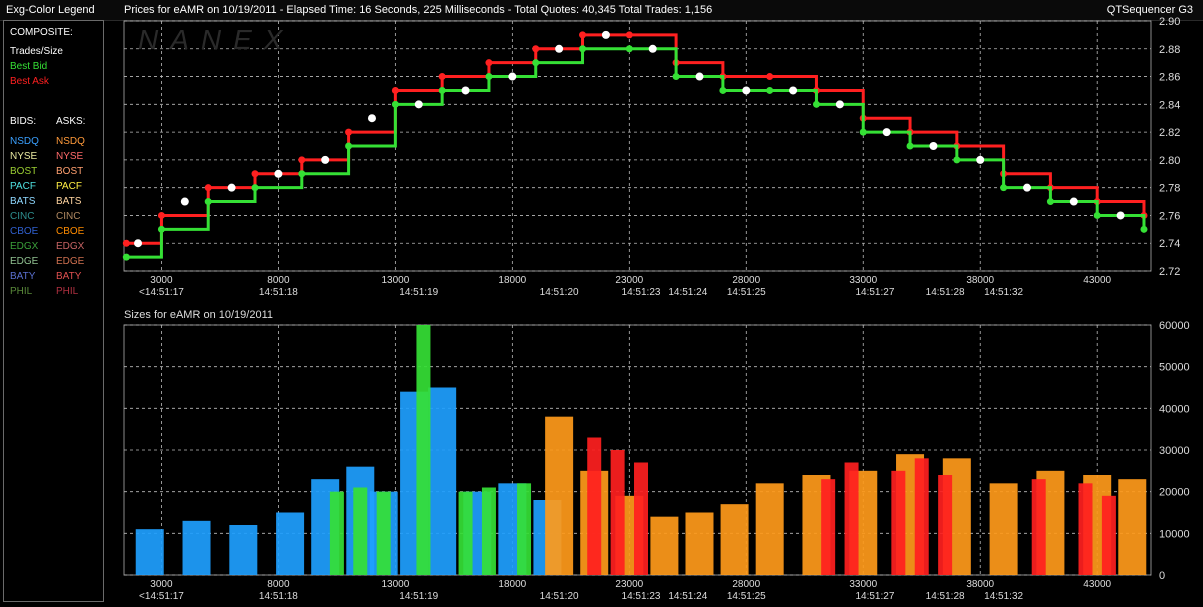 Image resolution: width=1203 pixels, height=607 pixels. I want to click on time-label: 14:51:28, so click(945, 292).